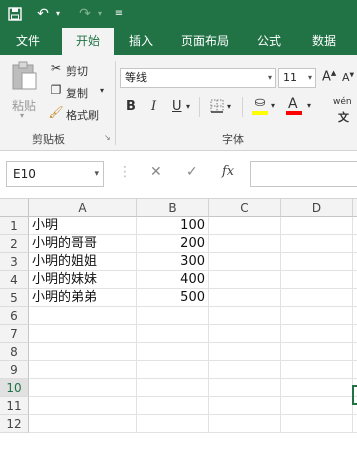  Describe the element at coordinates (14, 370) in the screenshot. I see `row-header: 9` at that location.